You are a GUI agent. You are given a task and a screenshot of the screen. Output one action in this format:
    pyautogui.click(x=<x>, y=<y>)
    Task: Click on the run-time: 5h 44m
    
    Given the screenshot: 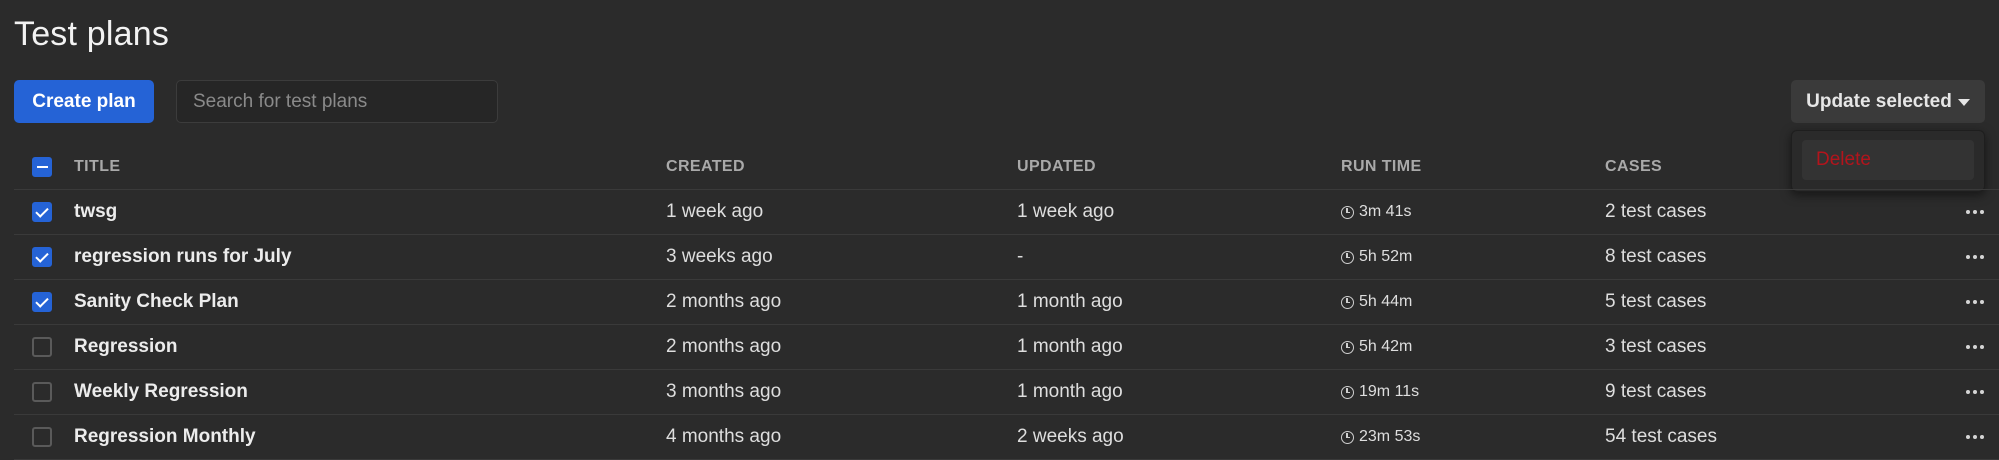 What is the action you would take?
    pyautogui.click(x=1376, y=302)
    